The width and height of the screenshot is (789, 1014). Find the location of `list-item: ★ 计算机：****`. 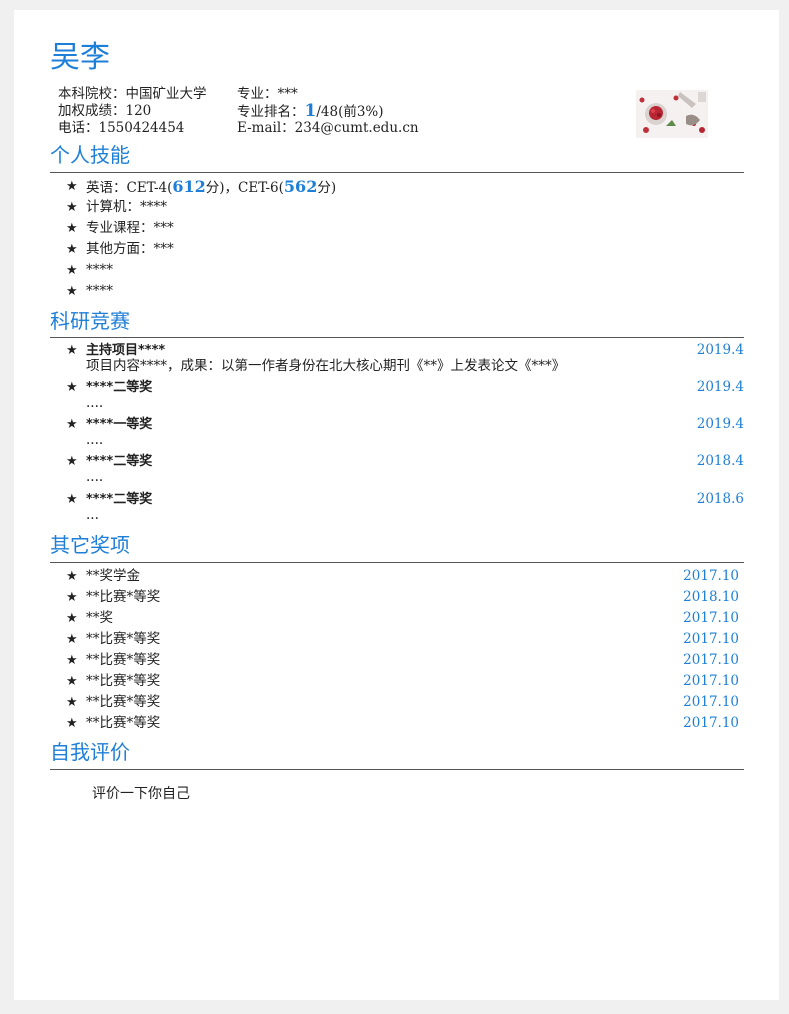

list-item: ★ 计算机：**** is located at coordinates (405, 207).